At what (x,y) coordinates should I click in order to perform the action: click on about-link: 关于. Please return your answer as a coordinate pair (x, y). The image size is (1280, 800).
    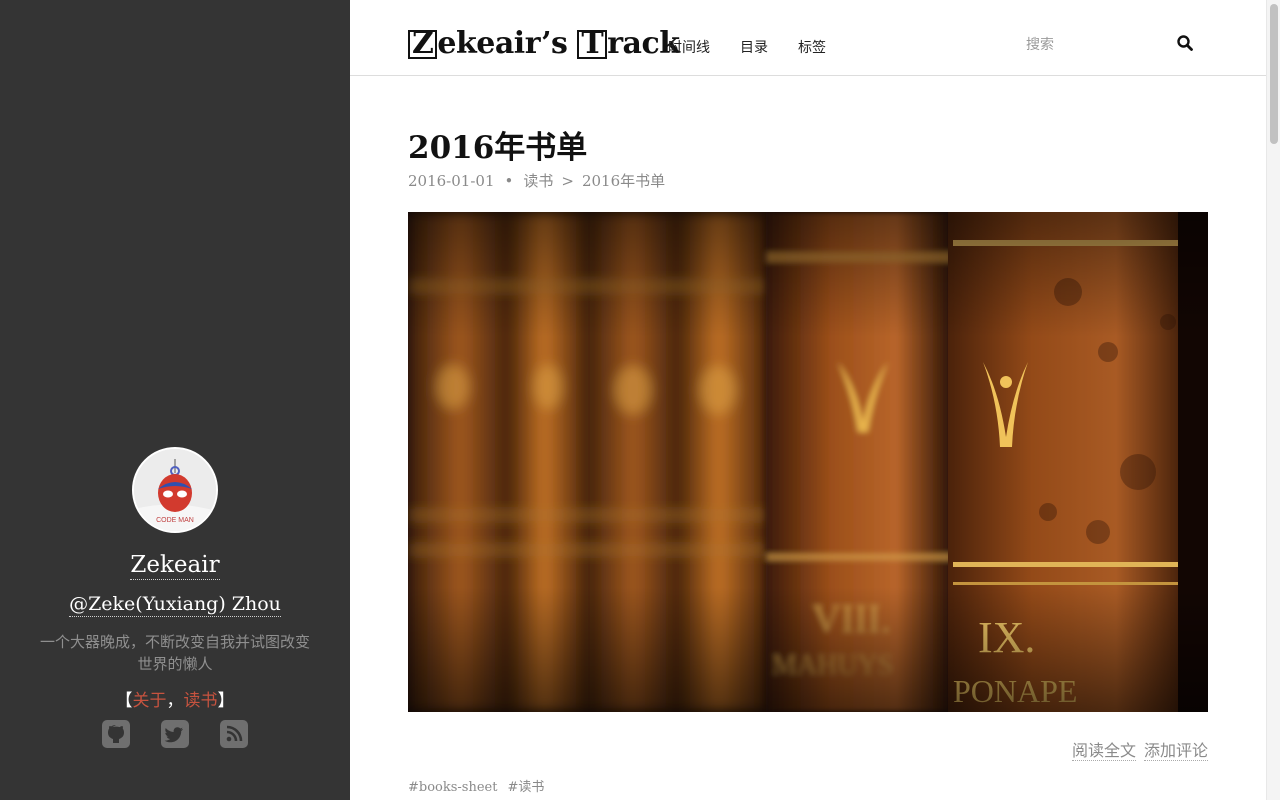
    Looking at the image, I should click on (150, 701).